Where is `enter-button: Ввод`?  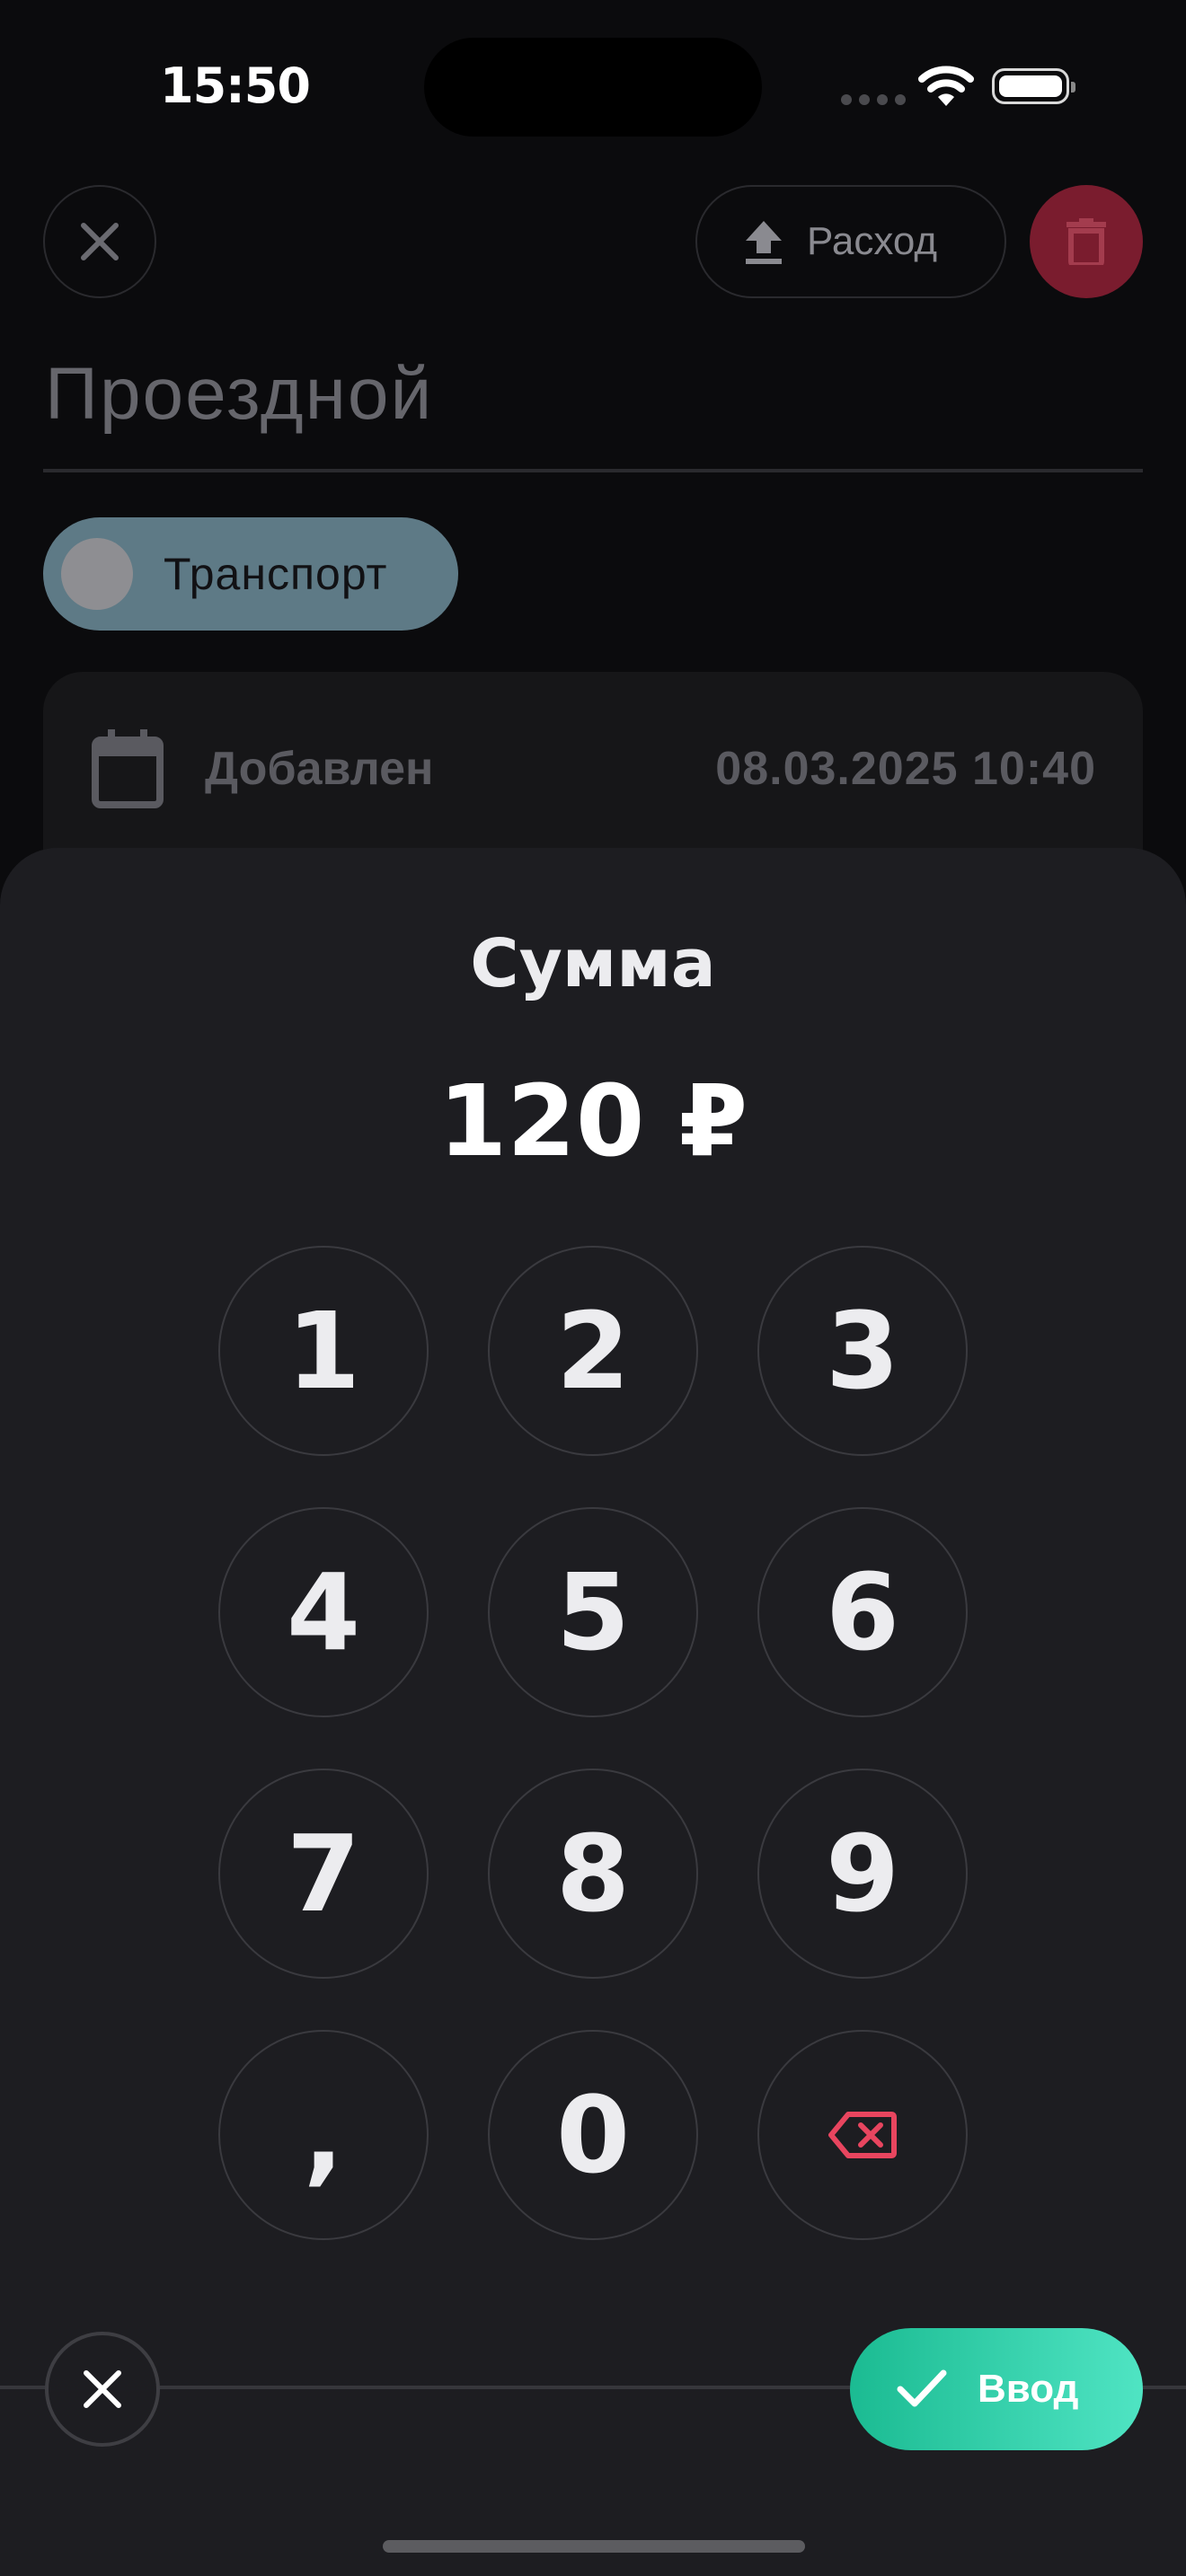
enter-button: Ввод is located at coordinates (996, 2389).